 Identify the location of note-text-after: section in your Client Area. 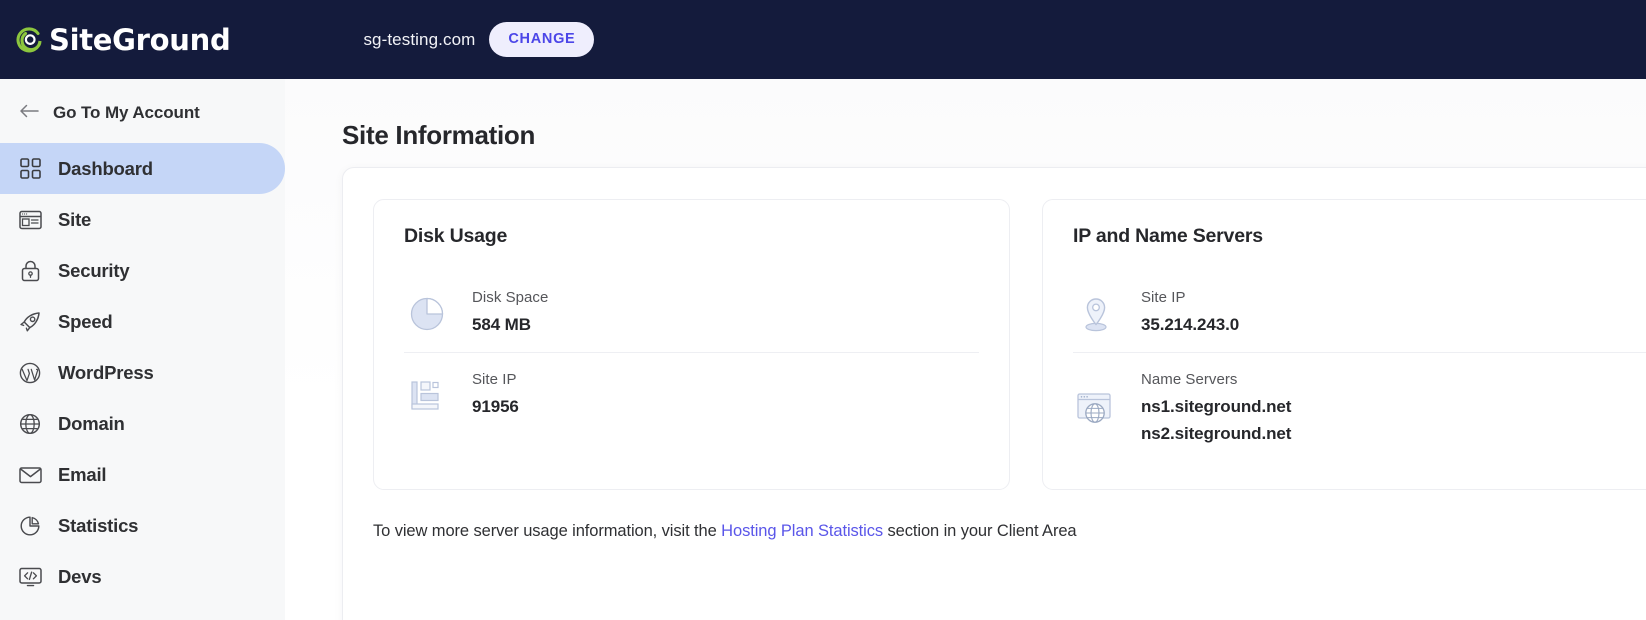
(980, 531).